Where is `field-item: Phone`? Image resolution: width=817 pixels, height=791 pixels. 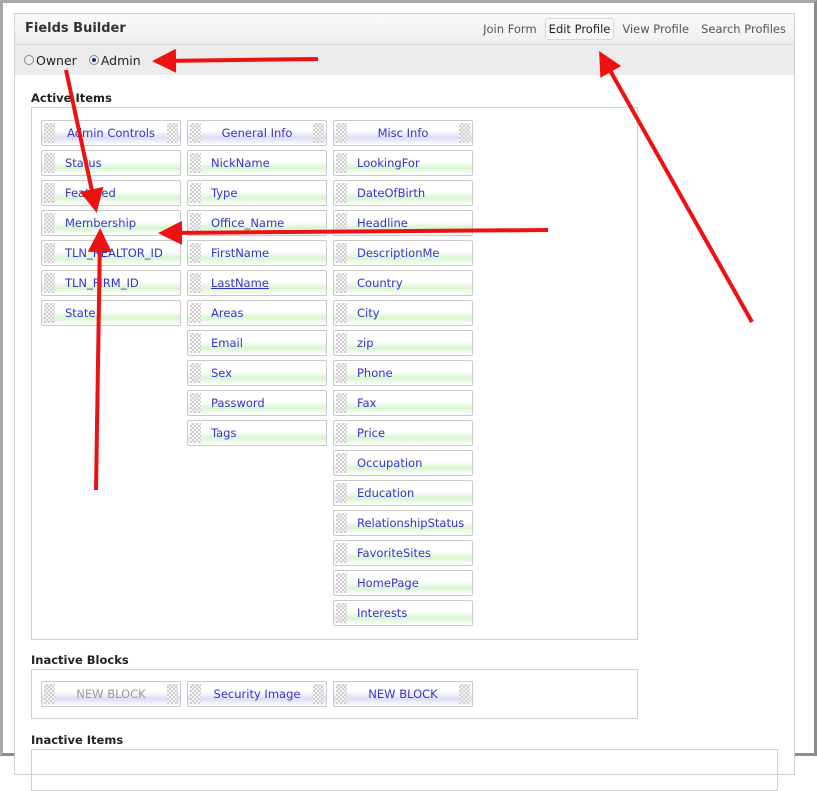
field-item: Phone is located at coordinates (403, 373).